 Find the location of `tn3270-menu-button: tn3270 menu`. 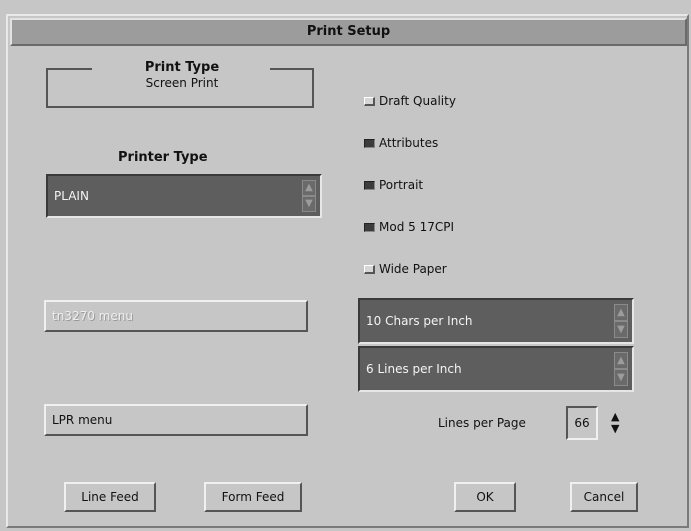

tn3270-menu-button: tn3270 menu is located at coordinates (176, 316).